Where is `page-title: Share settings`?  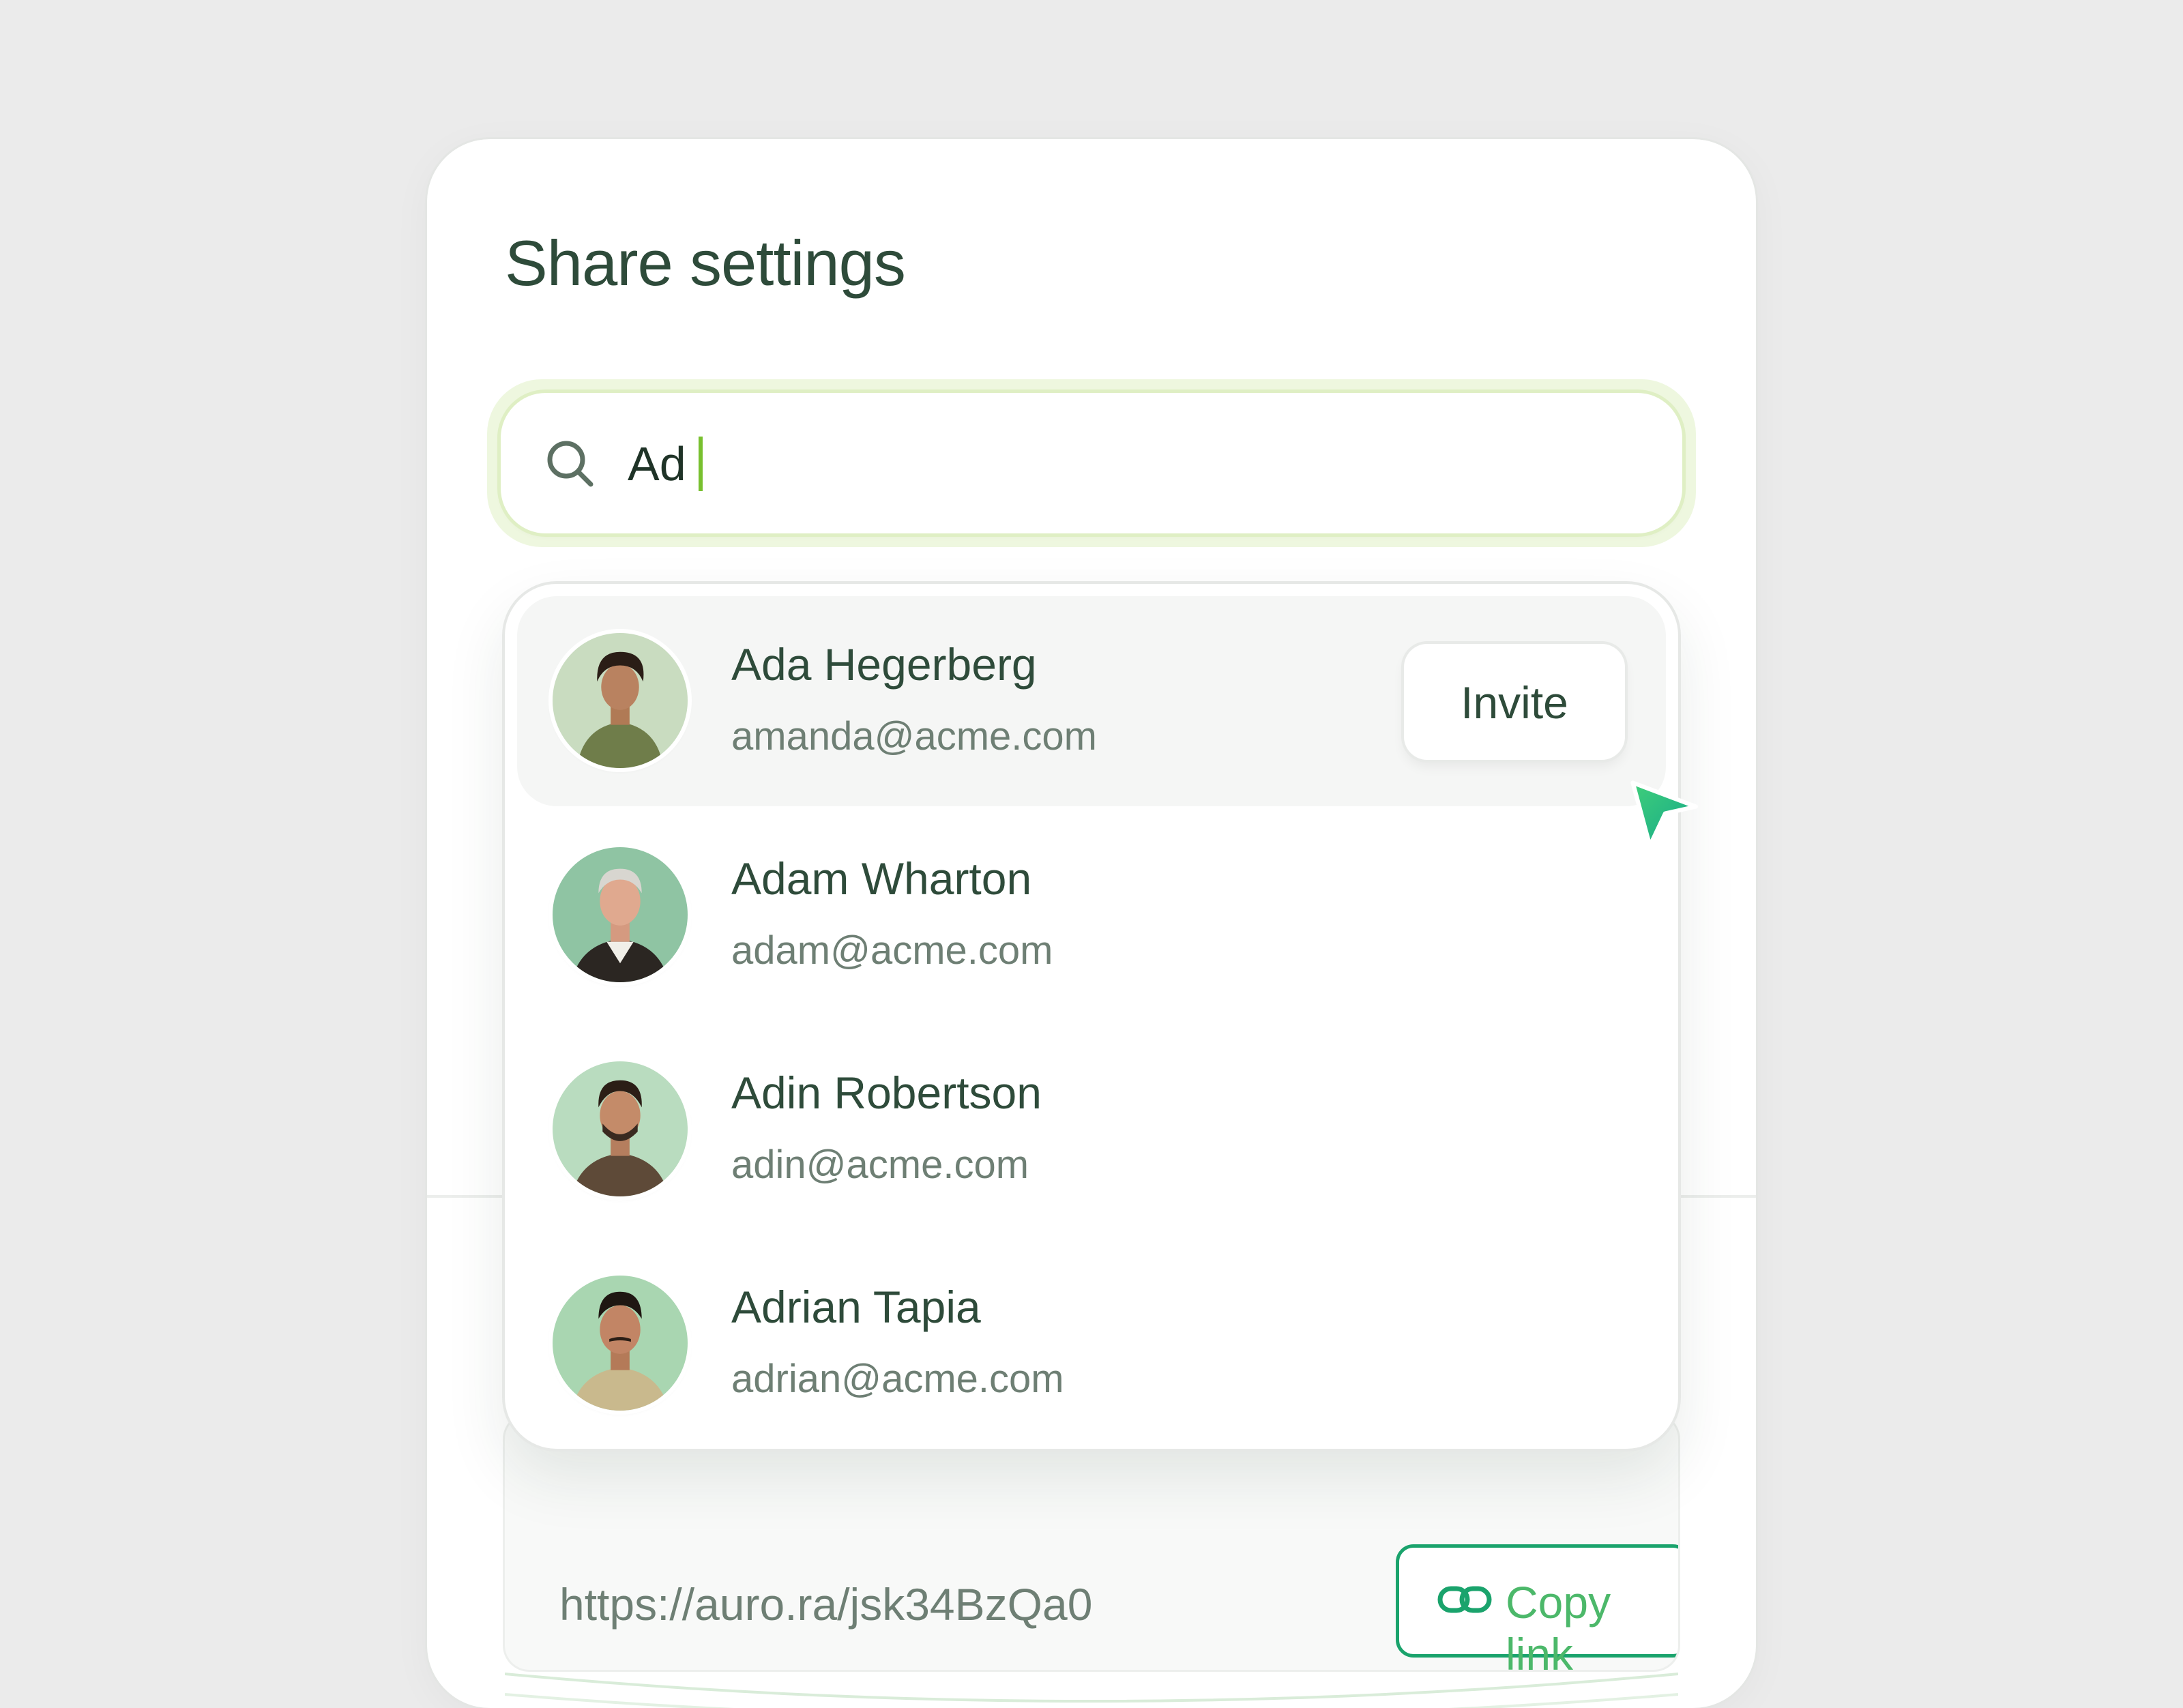 page-title: Share settings is located at coordinates (705, 263).